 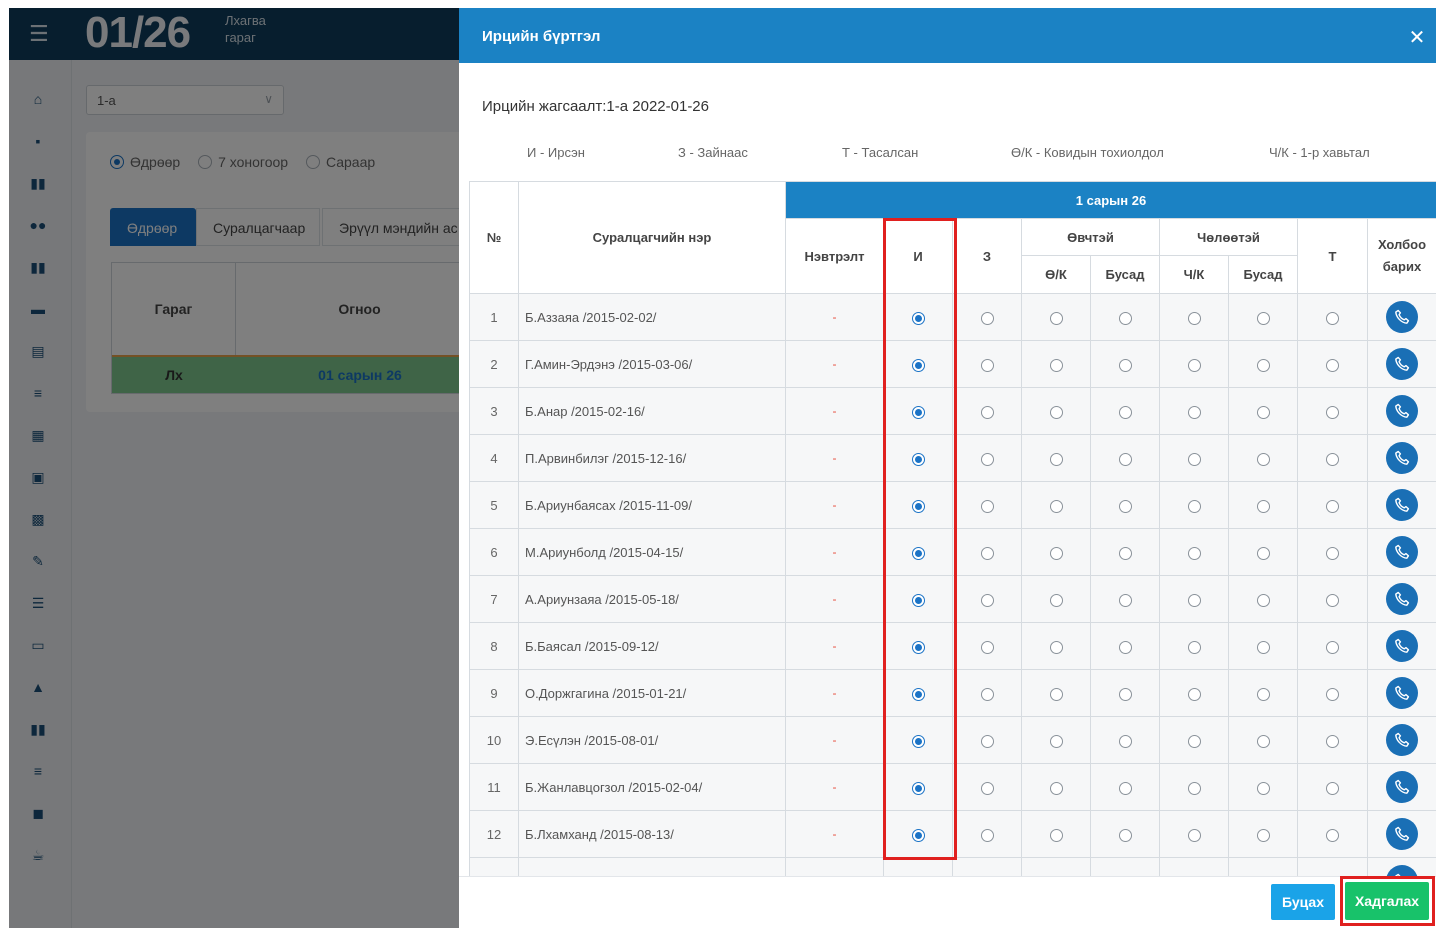 What do you see at coordinates (1303, 902) in the screenshot?
I see `back-button: Буцах` at bounding box center [1303, 902].